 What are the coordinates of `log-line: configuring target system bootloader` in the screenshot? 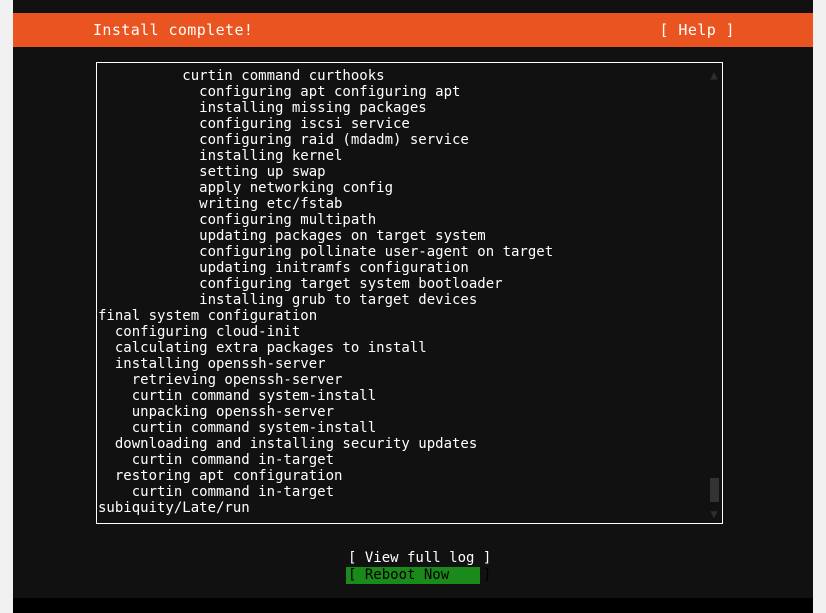 It's located at (300, 284).